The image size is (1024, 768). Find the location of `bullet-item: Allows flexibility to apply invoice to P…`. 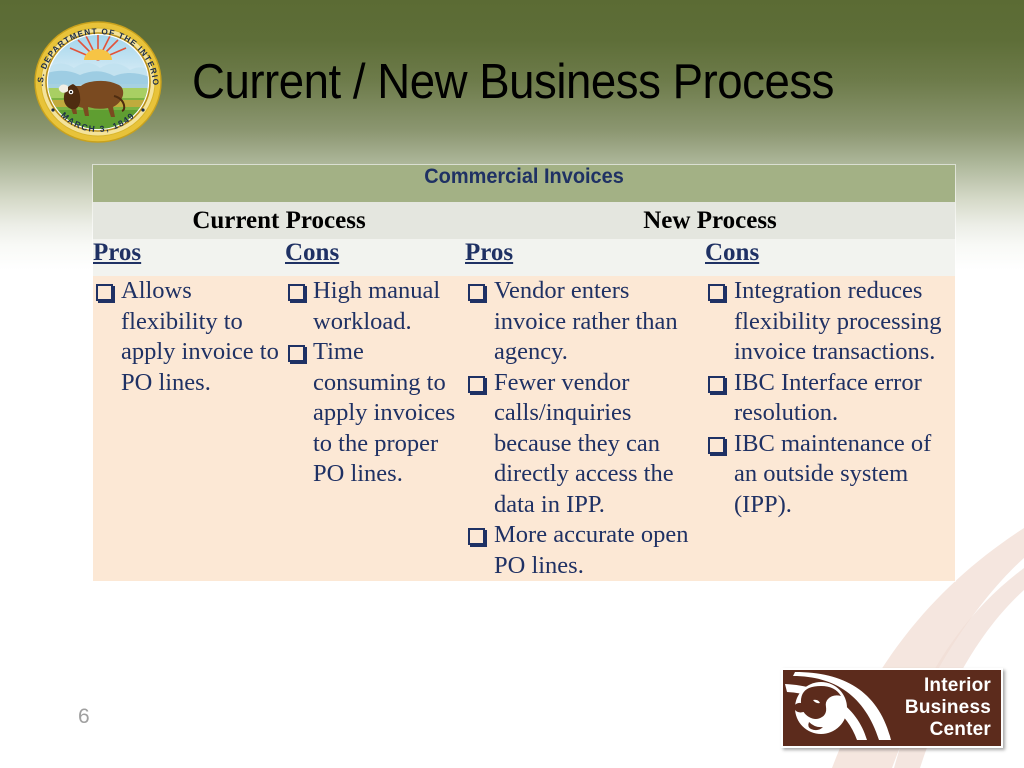

bullet-item: Allows flexibility to apply invoice to P… is located at coordinates (189, 337).